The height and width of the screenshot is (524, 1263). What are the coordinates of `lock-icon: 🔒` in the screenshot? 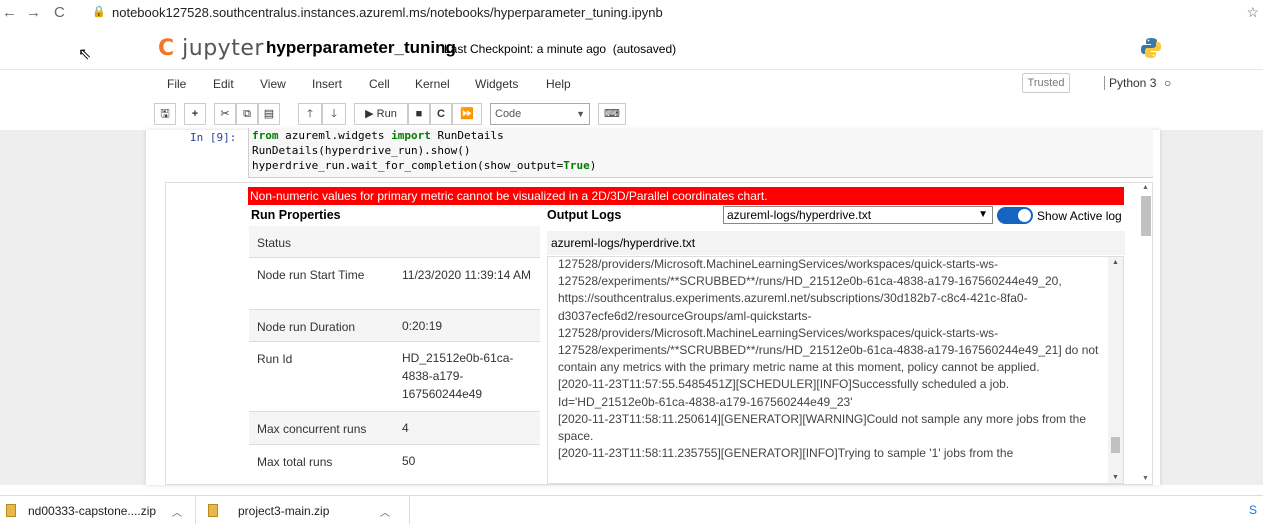 It's located at (99, 12).